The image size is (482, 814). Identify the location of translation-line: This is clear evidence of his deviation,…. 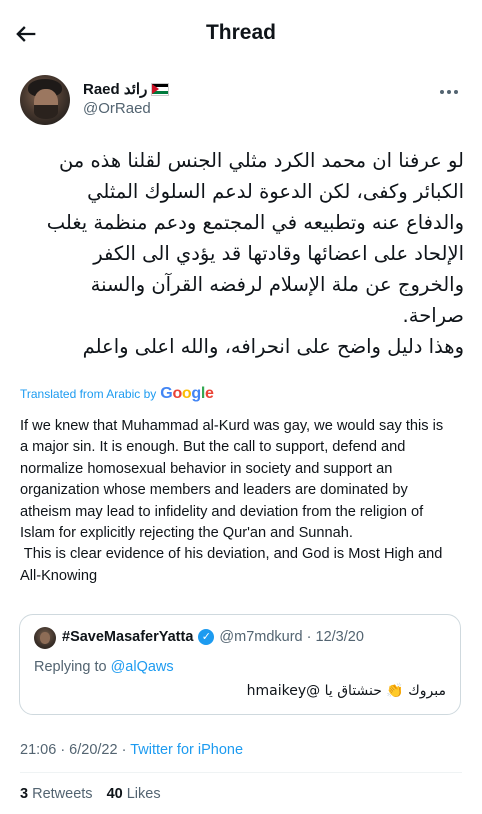
(231, 554).